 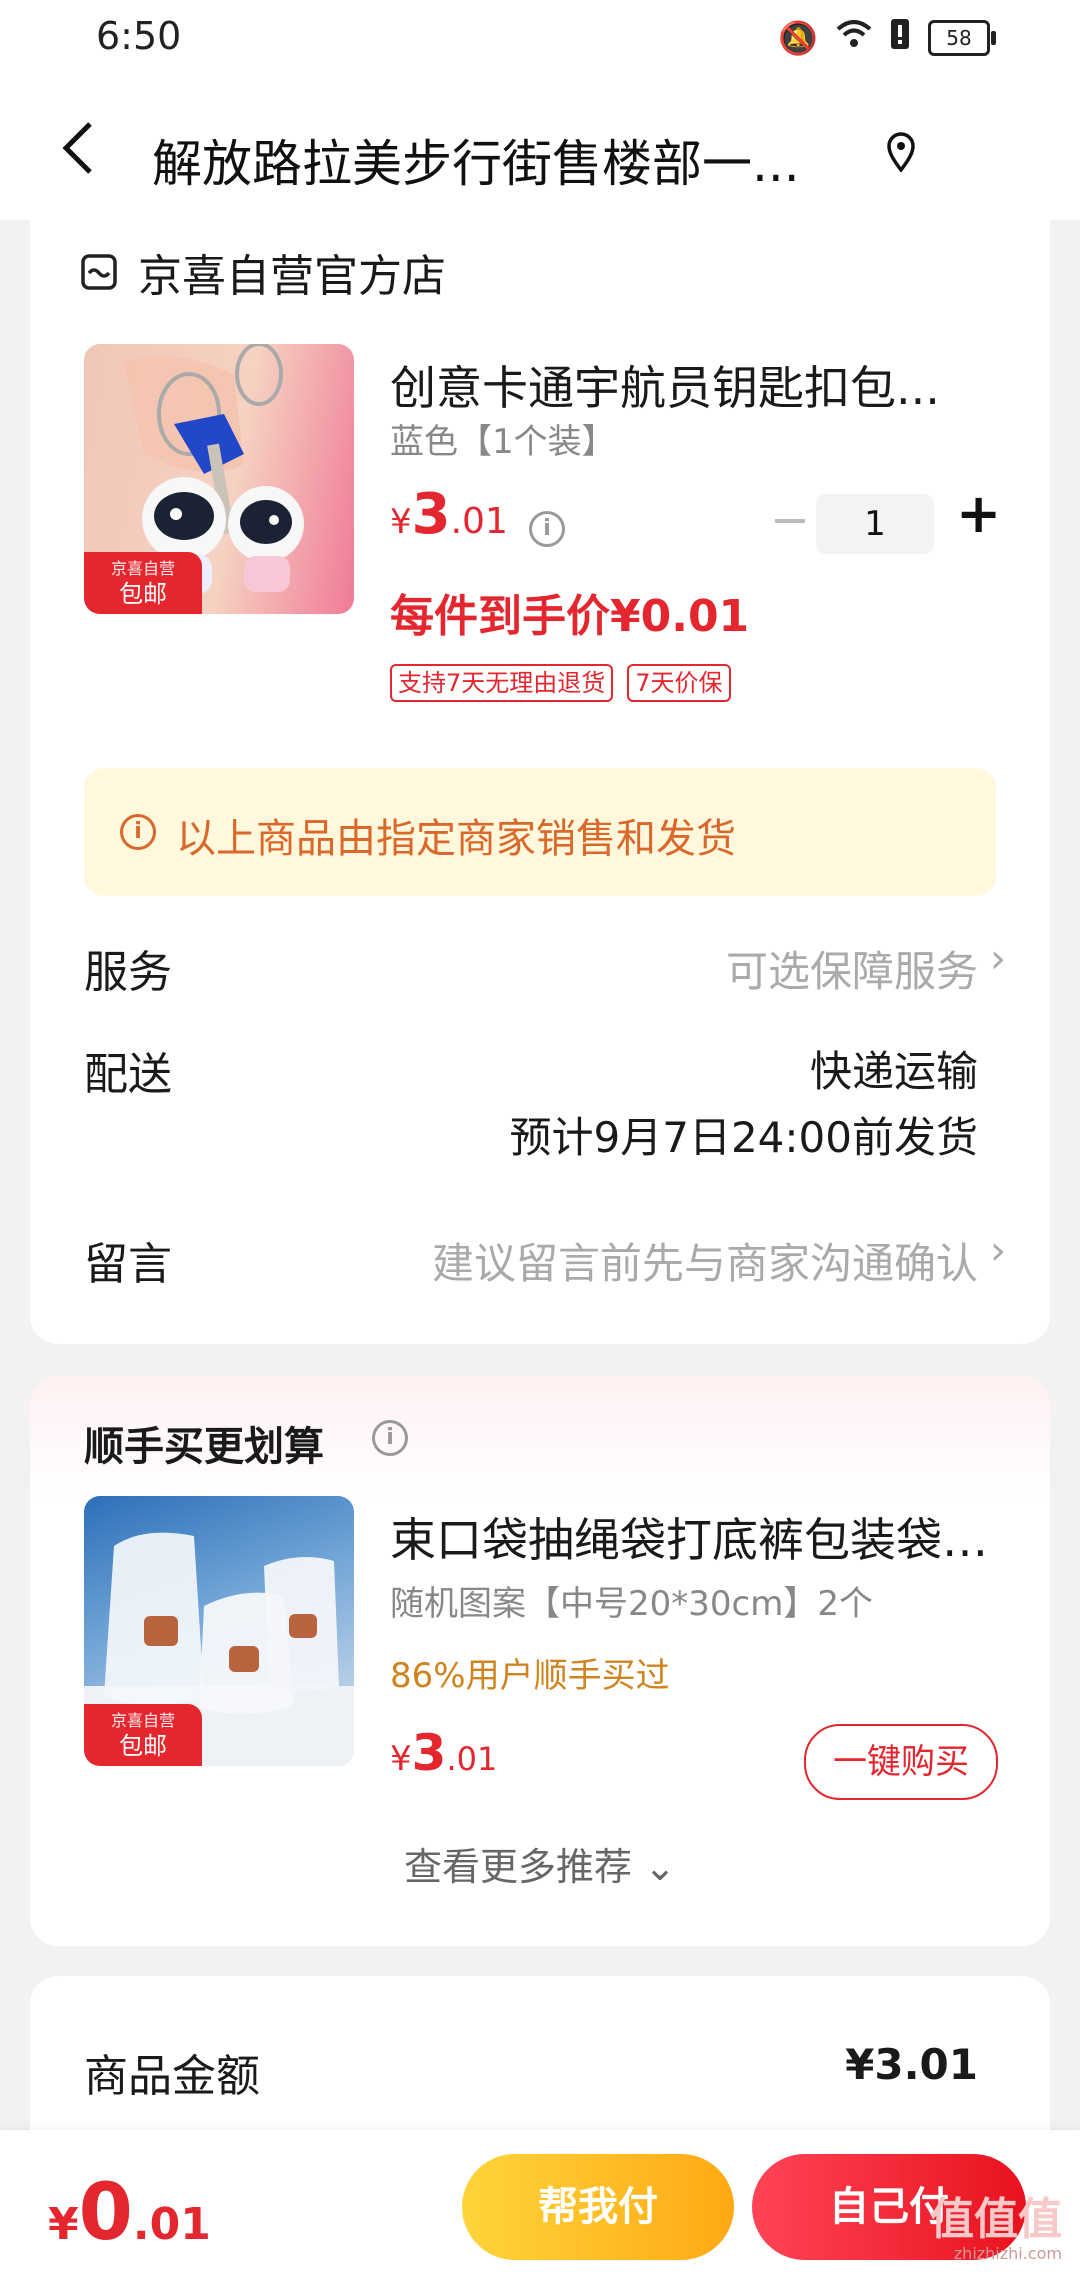 I want to click on summary-card: 商品金额 ¥3.01, so click(x=540, y=2066).